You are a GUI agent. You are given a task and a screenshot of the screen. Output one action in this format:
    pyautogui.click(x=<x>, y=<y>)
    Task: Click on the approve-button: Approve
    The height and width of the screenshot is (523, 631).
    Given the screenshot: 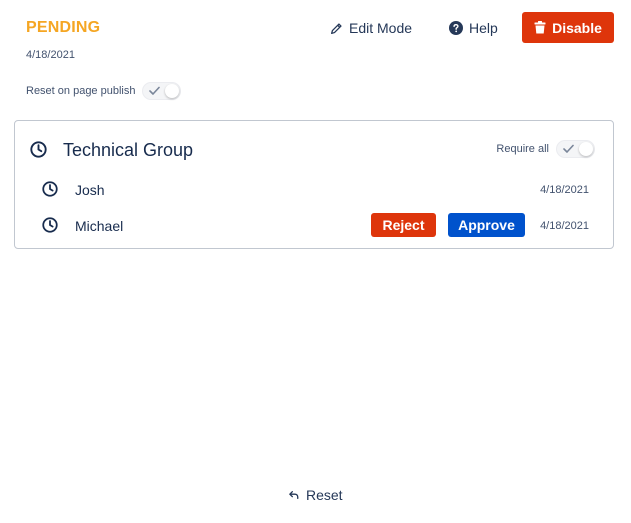 What is the action you would take?
    pyautogui.click(x=486, y=225)
    